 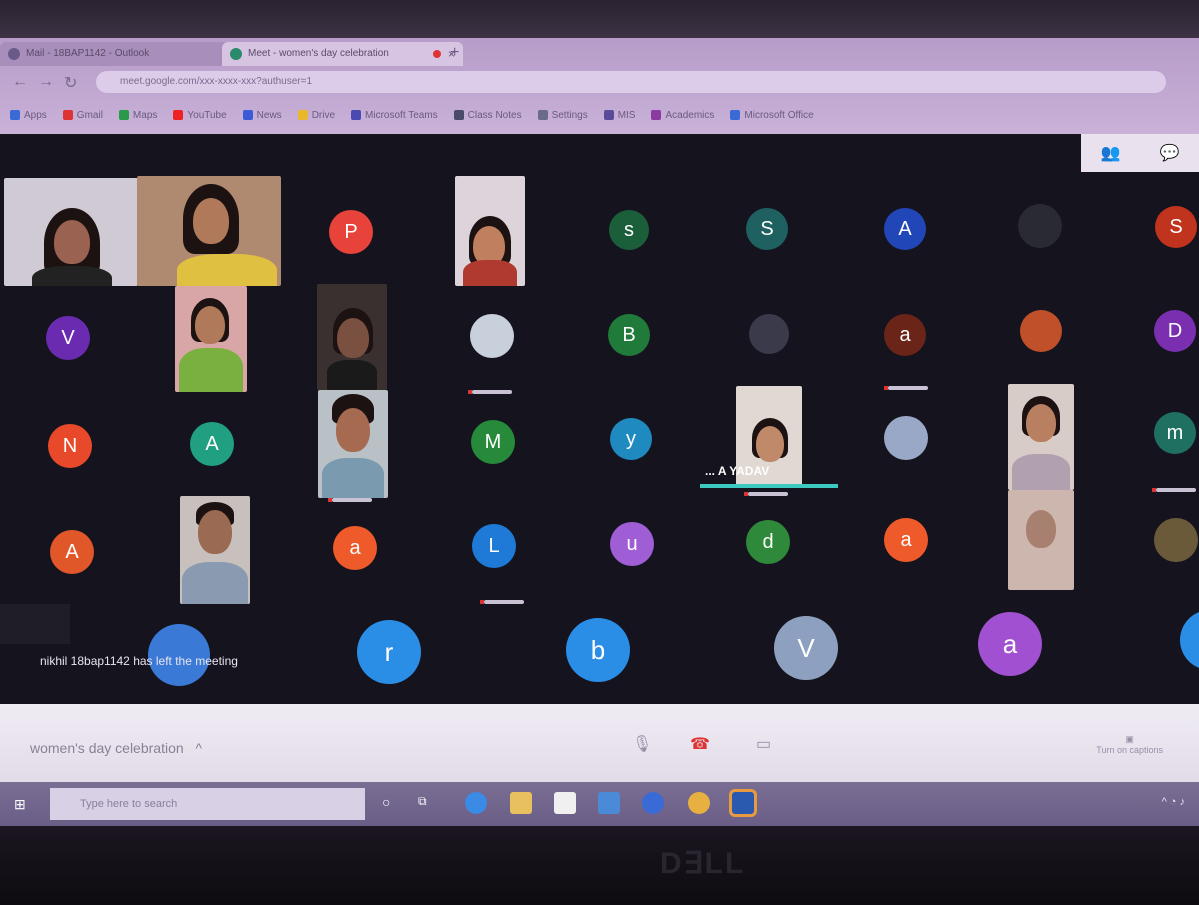 I want to click on bookmark-item: MIS, so click(x=619, y=115).